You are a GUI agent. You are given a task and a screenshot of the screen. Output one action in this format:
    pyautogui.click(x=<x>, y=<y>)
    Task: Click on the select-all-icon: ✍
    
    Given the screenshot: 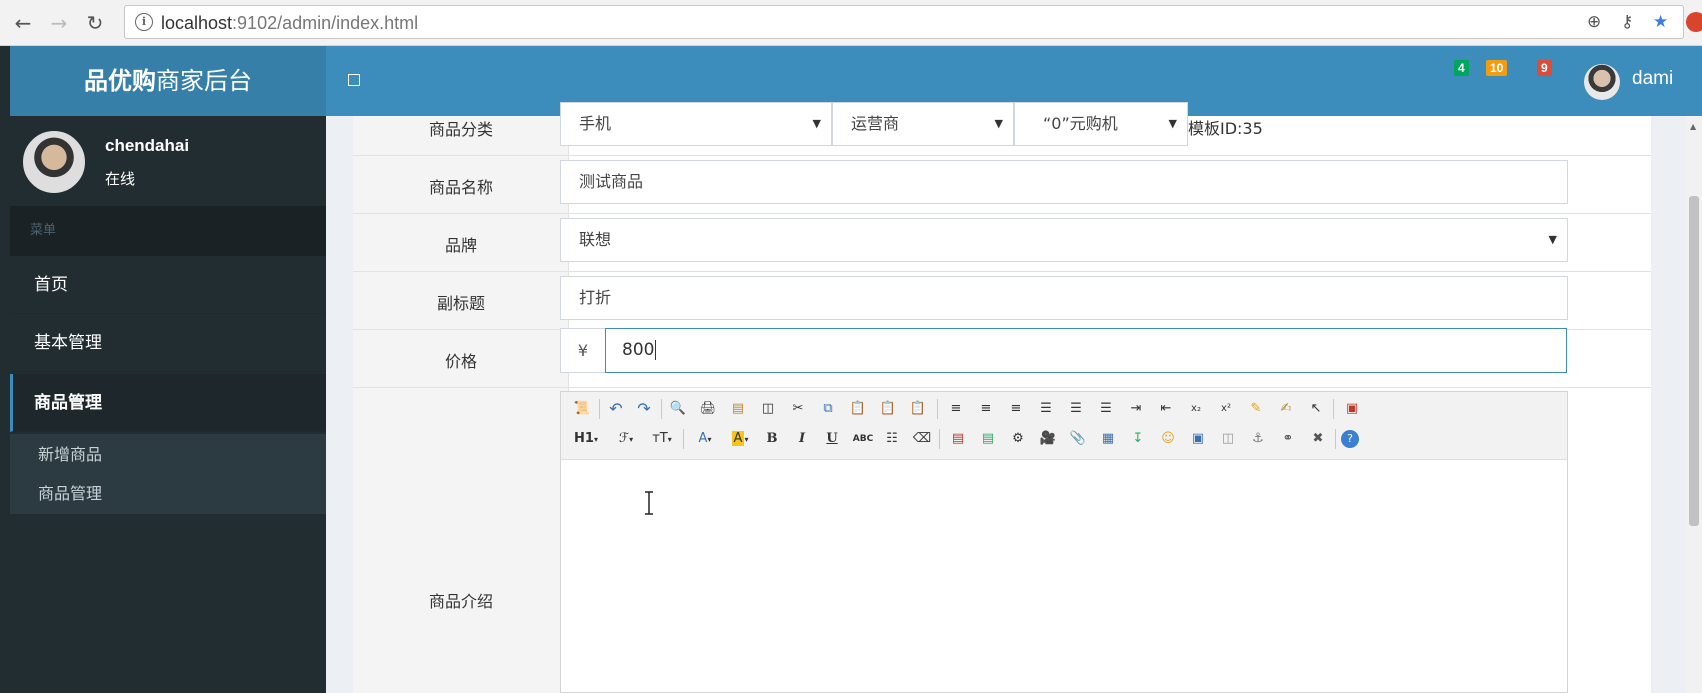 What is the action you would take?
    pyautogui.click(x=1286, y=409)
    